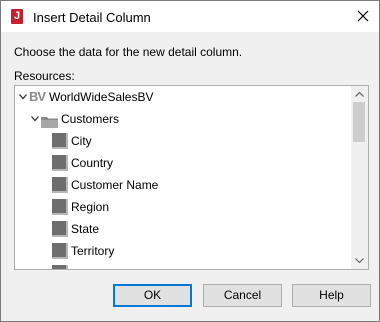 The image size is (380, 322). Describe the element at coordinates (182, 141) in the screenshot. I see `tree-node-field: City` at that location.